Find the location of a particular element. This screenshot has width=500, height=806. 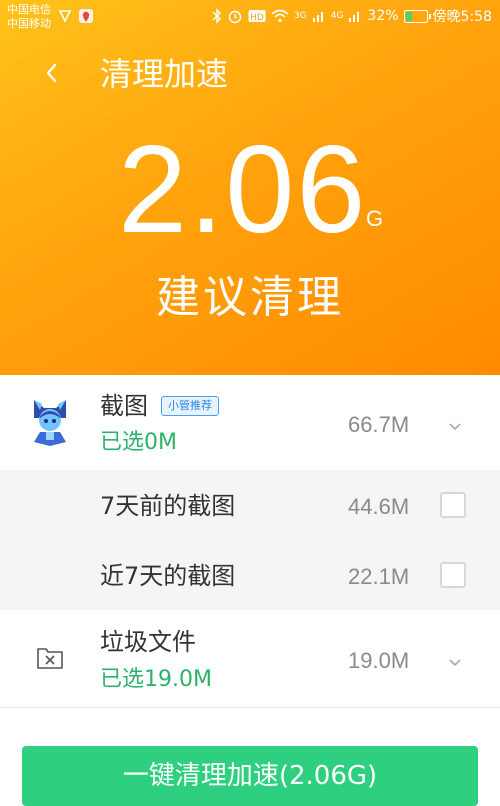

status-left-icons is located at coordinates (76, 16).